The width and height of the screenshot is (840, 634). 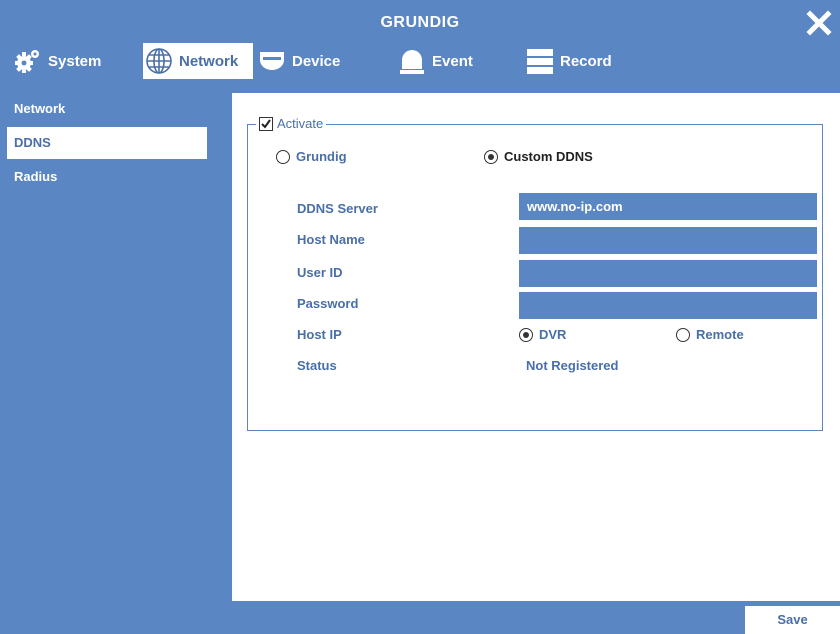 I want to click on sidebar-item-network: Network, so click(x=107, y=109).